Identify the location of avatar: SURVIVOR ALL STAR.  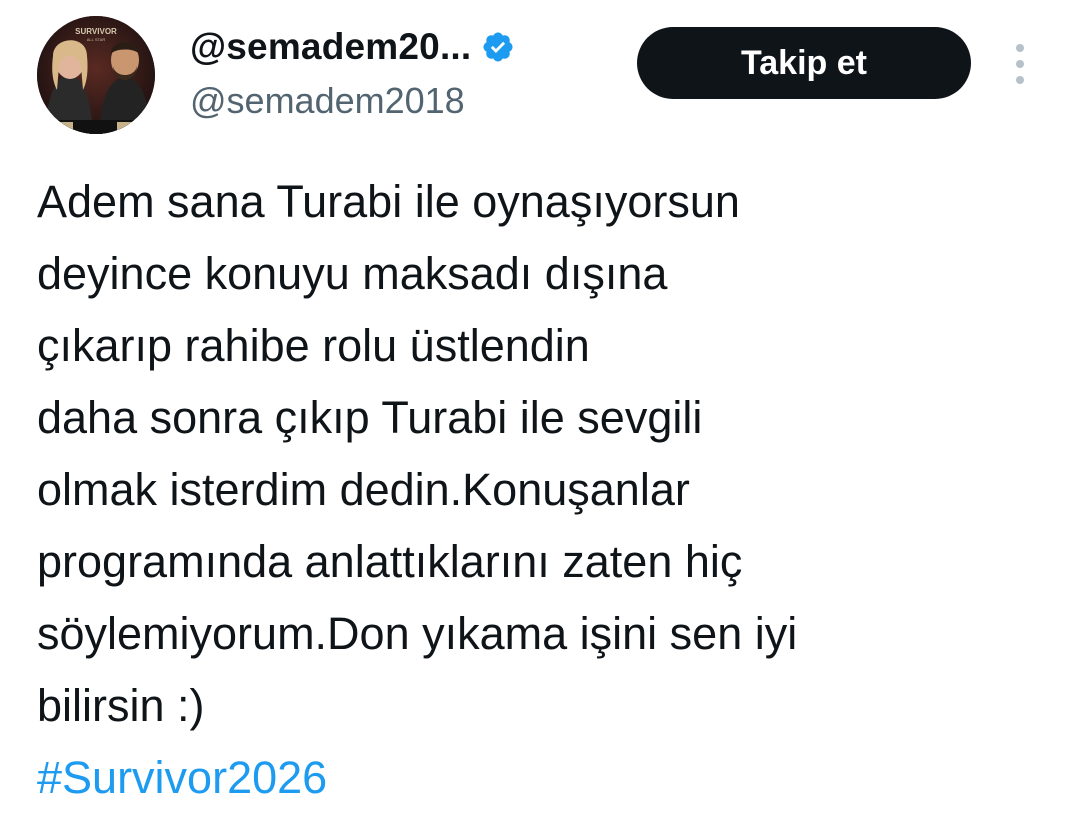
(96, 75).